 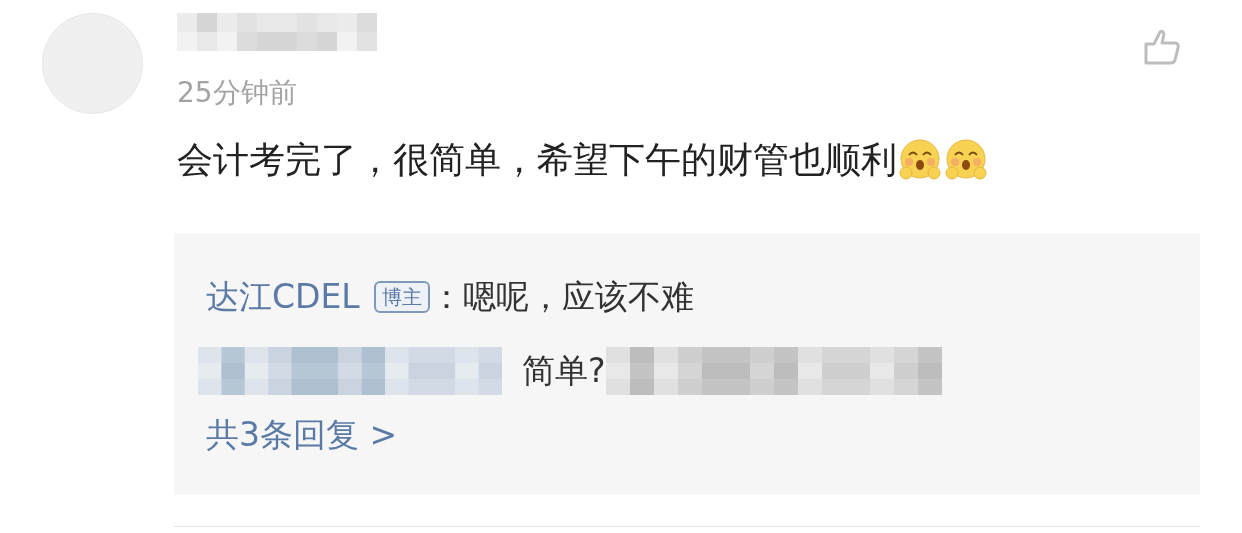 What do you see at coordinates (561, 297) in the screenshot?
I see `reply-text: ：嗯呢，应该不难` at bounding box center [561, 297].